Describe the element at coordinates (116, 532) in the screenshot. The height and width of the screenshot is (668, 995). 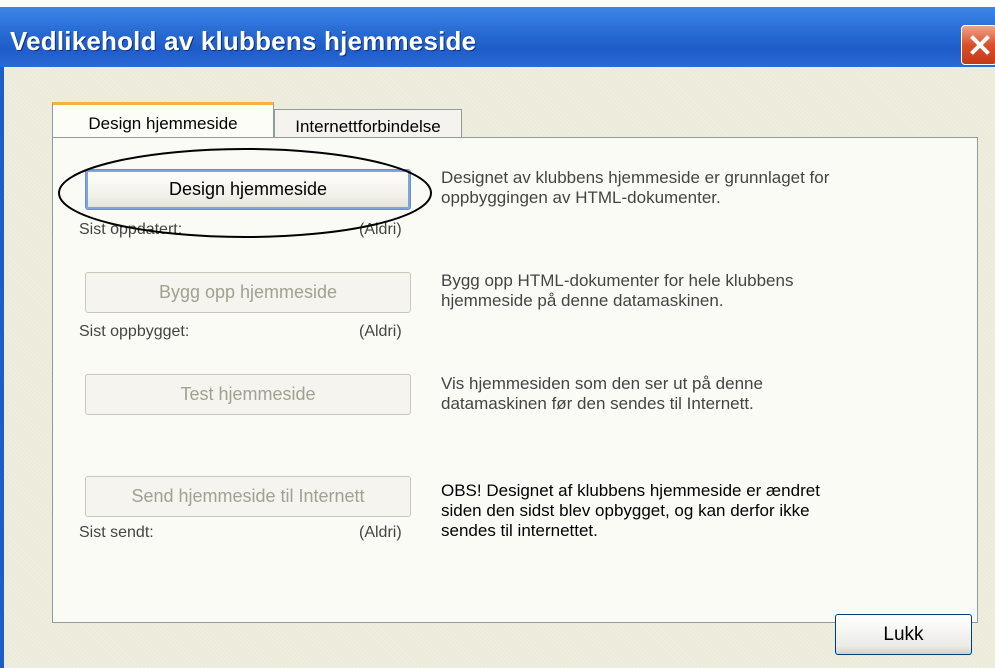
I see `last-sent-label: Sist sendt:` at that location.